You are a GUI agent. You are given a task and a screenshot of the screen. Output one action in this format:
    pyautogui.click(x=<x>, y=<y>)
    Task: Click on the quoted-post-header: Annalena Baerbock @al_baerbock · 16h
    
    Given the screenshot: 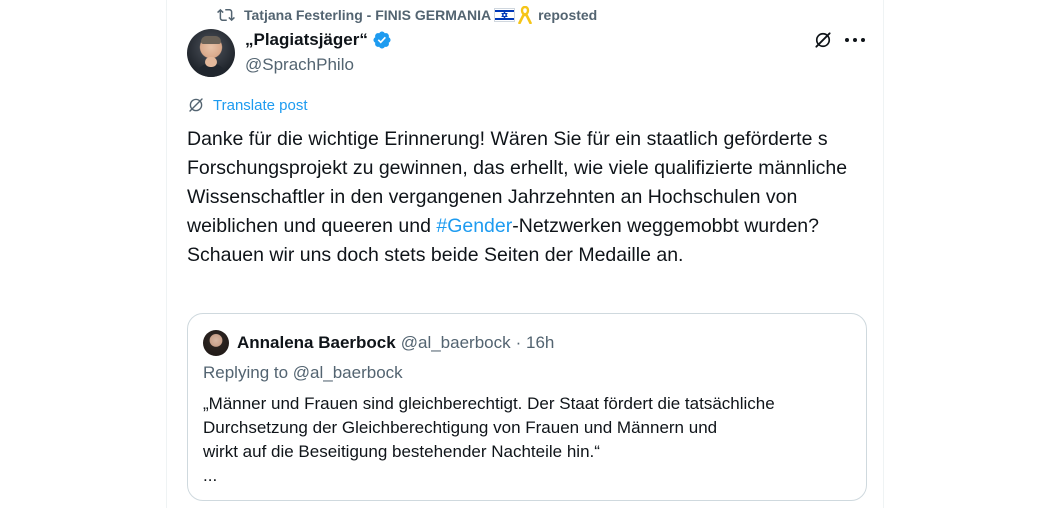 What is the action you would take?
    pyautogui.click(x=378, y=343)
    